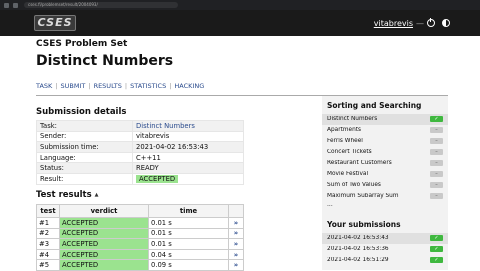 Image resolution: width=480 pixels, height=271 pixels. I want to click on test-results-heading: Test results ▲, so click(67, 195).